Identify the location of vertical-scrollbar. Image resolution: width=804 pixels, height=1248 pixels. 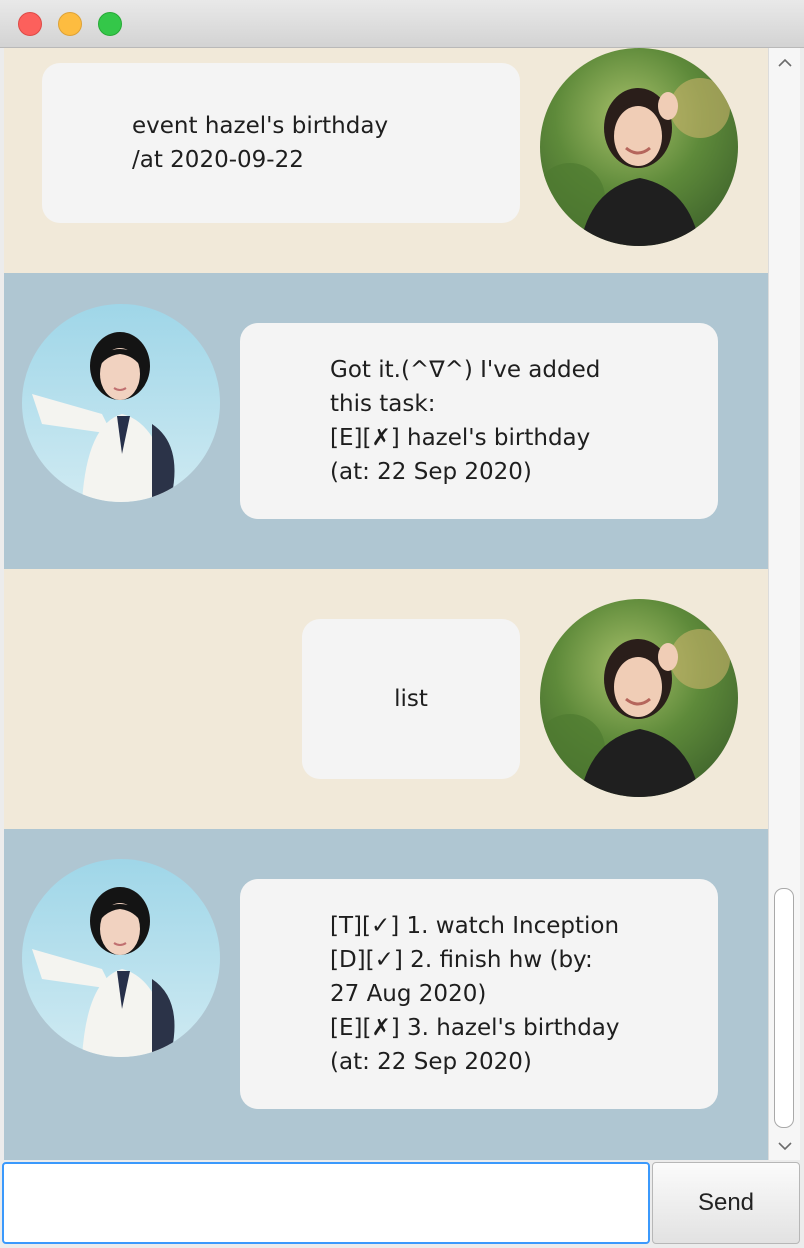
(784, 604).